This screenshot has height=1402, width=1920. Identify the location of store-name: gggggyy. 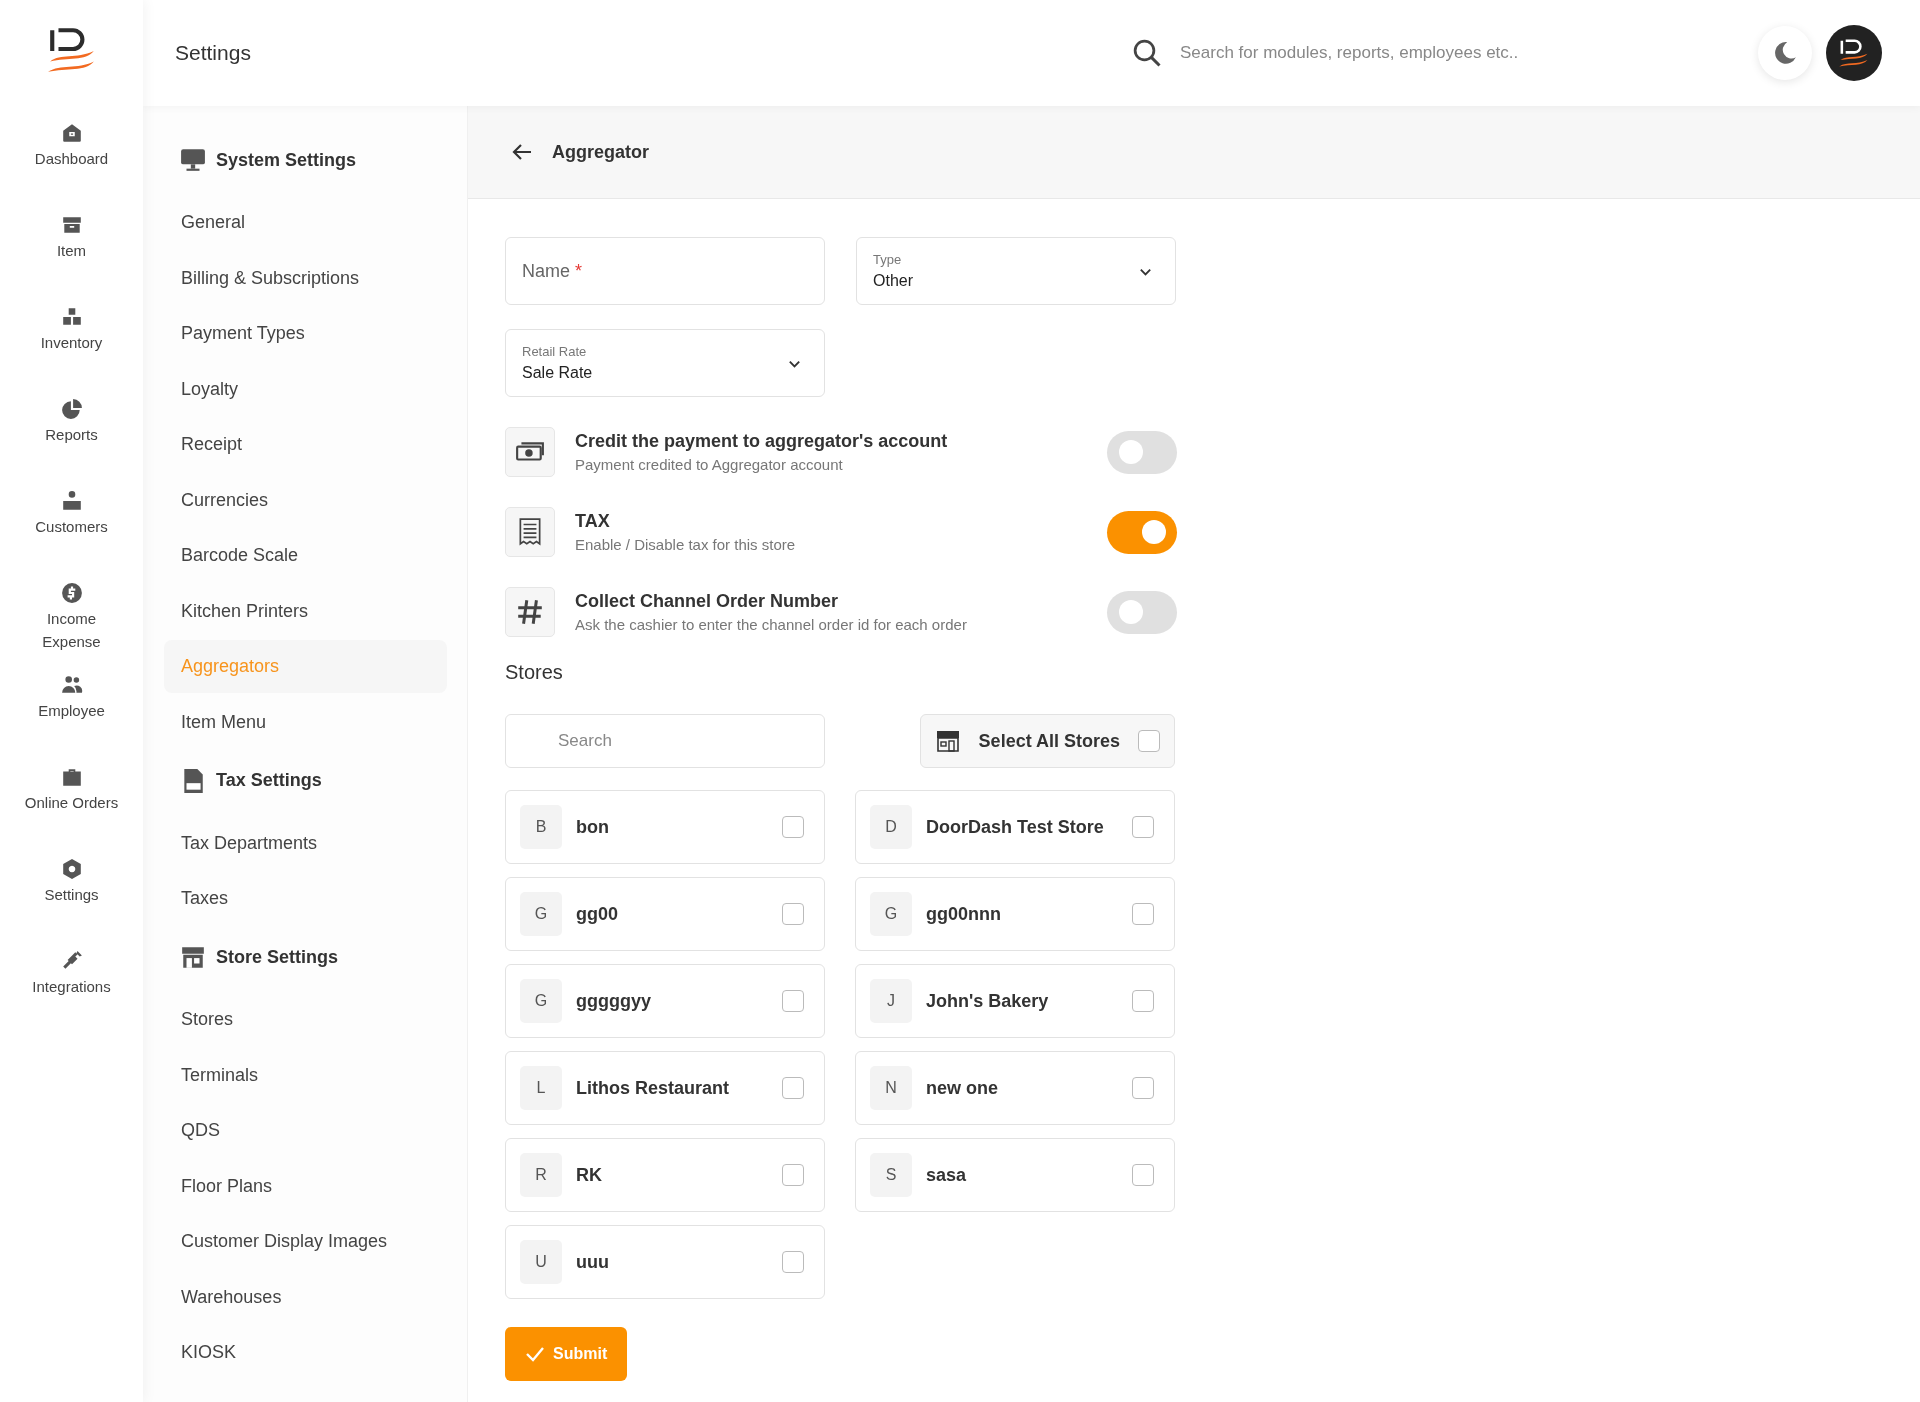
(613, 1001).